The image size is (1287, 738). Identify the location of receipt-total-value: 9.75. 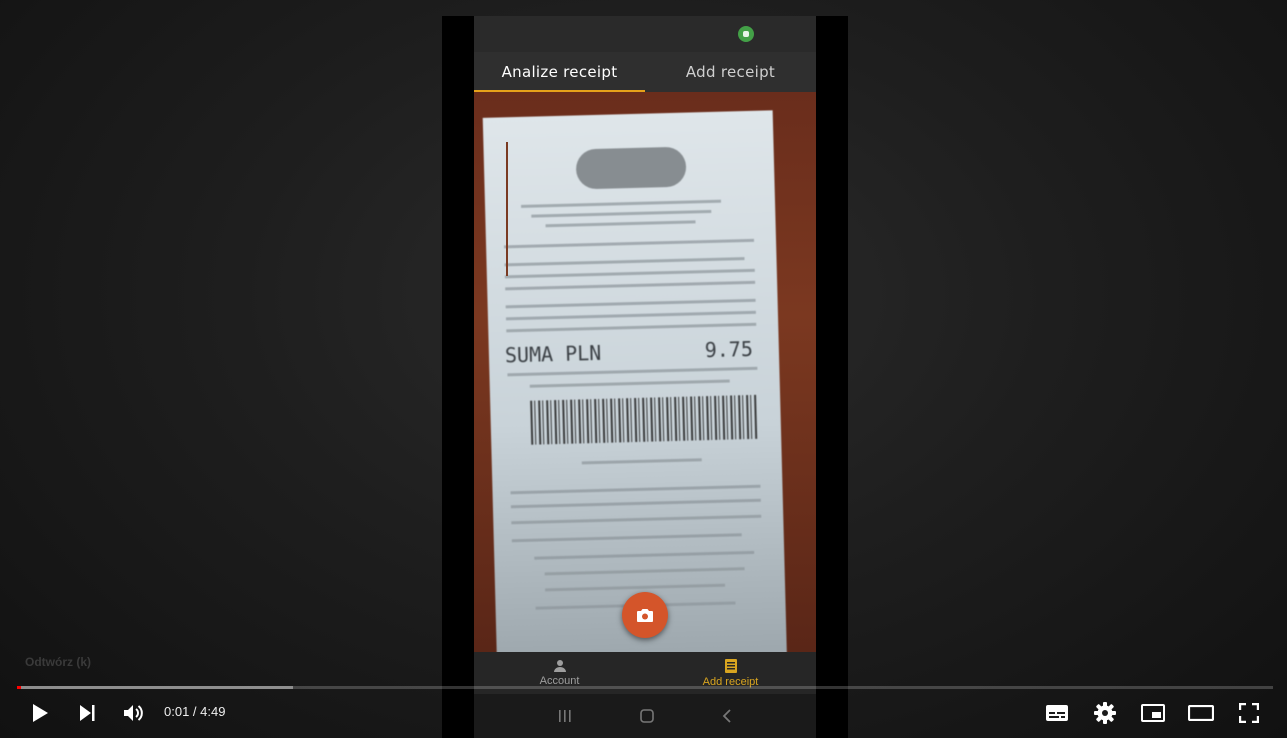
(729, 349).